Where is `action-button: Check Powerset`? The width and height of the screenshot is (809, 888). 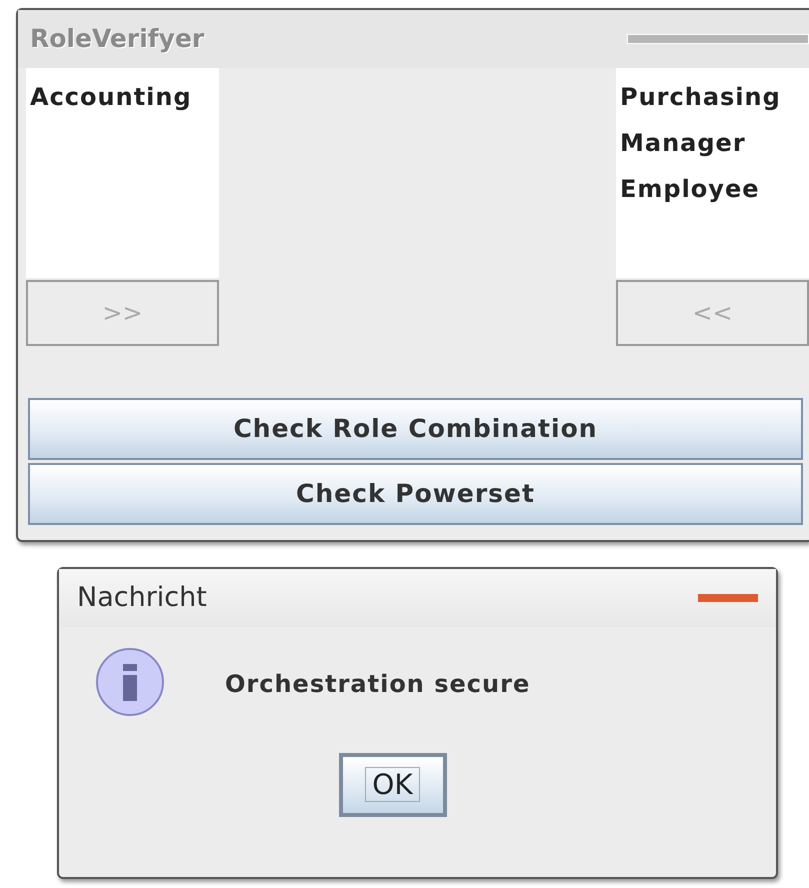 action-button: Check Powerset is located at coordinates (415, 494).